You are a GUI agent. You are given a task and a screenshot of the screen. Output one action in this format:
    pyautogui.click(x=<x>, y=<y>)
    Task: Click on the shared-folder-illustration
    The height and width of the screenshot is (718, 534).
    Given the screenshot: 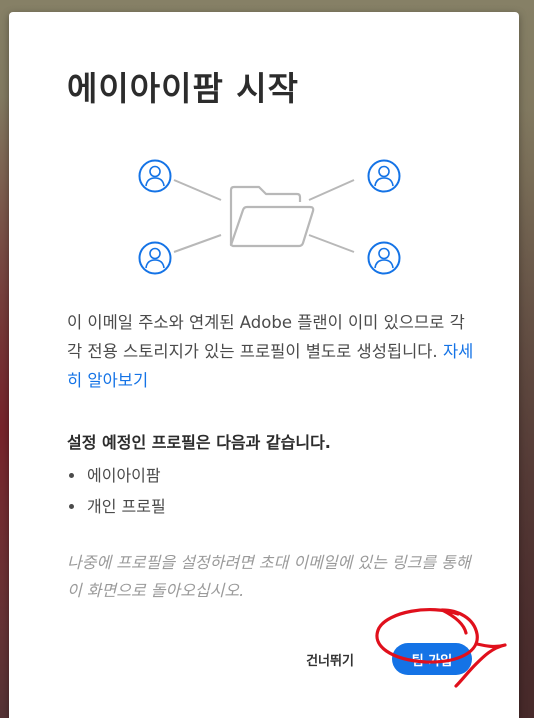 What is the action you would take?
    pyautogui.click(x=269, y=217)
    